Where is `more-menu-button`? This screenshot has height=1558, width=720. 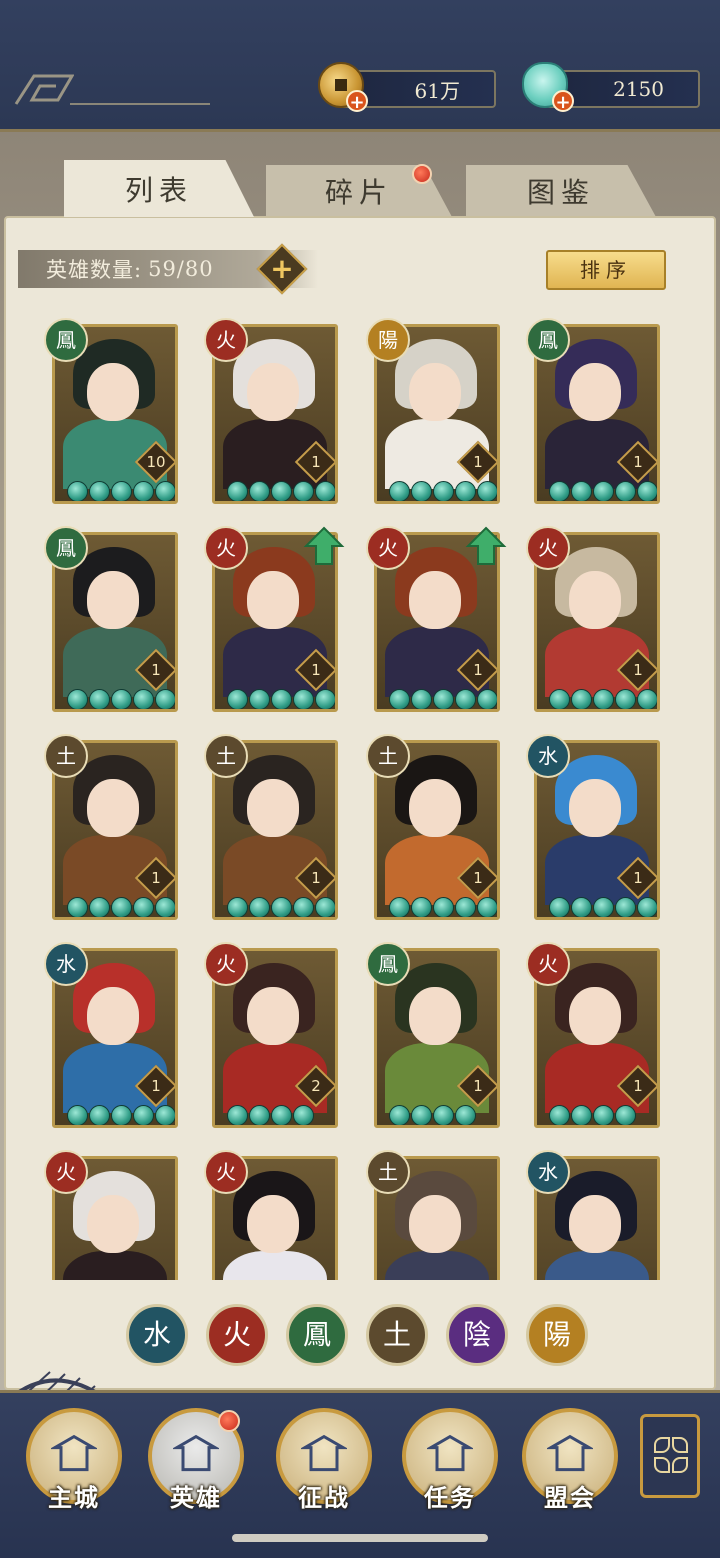 more-menu-button is located at coordinates (670, 1456).